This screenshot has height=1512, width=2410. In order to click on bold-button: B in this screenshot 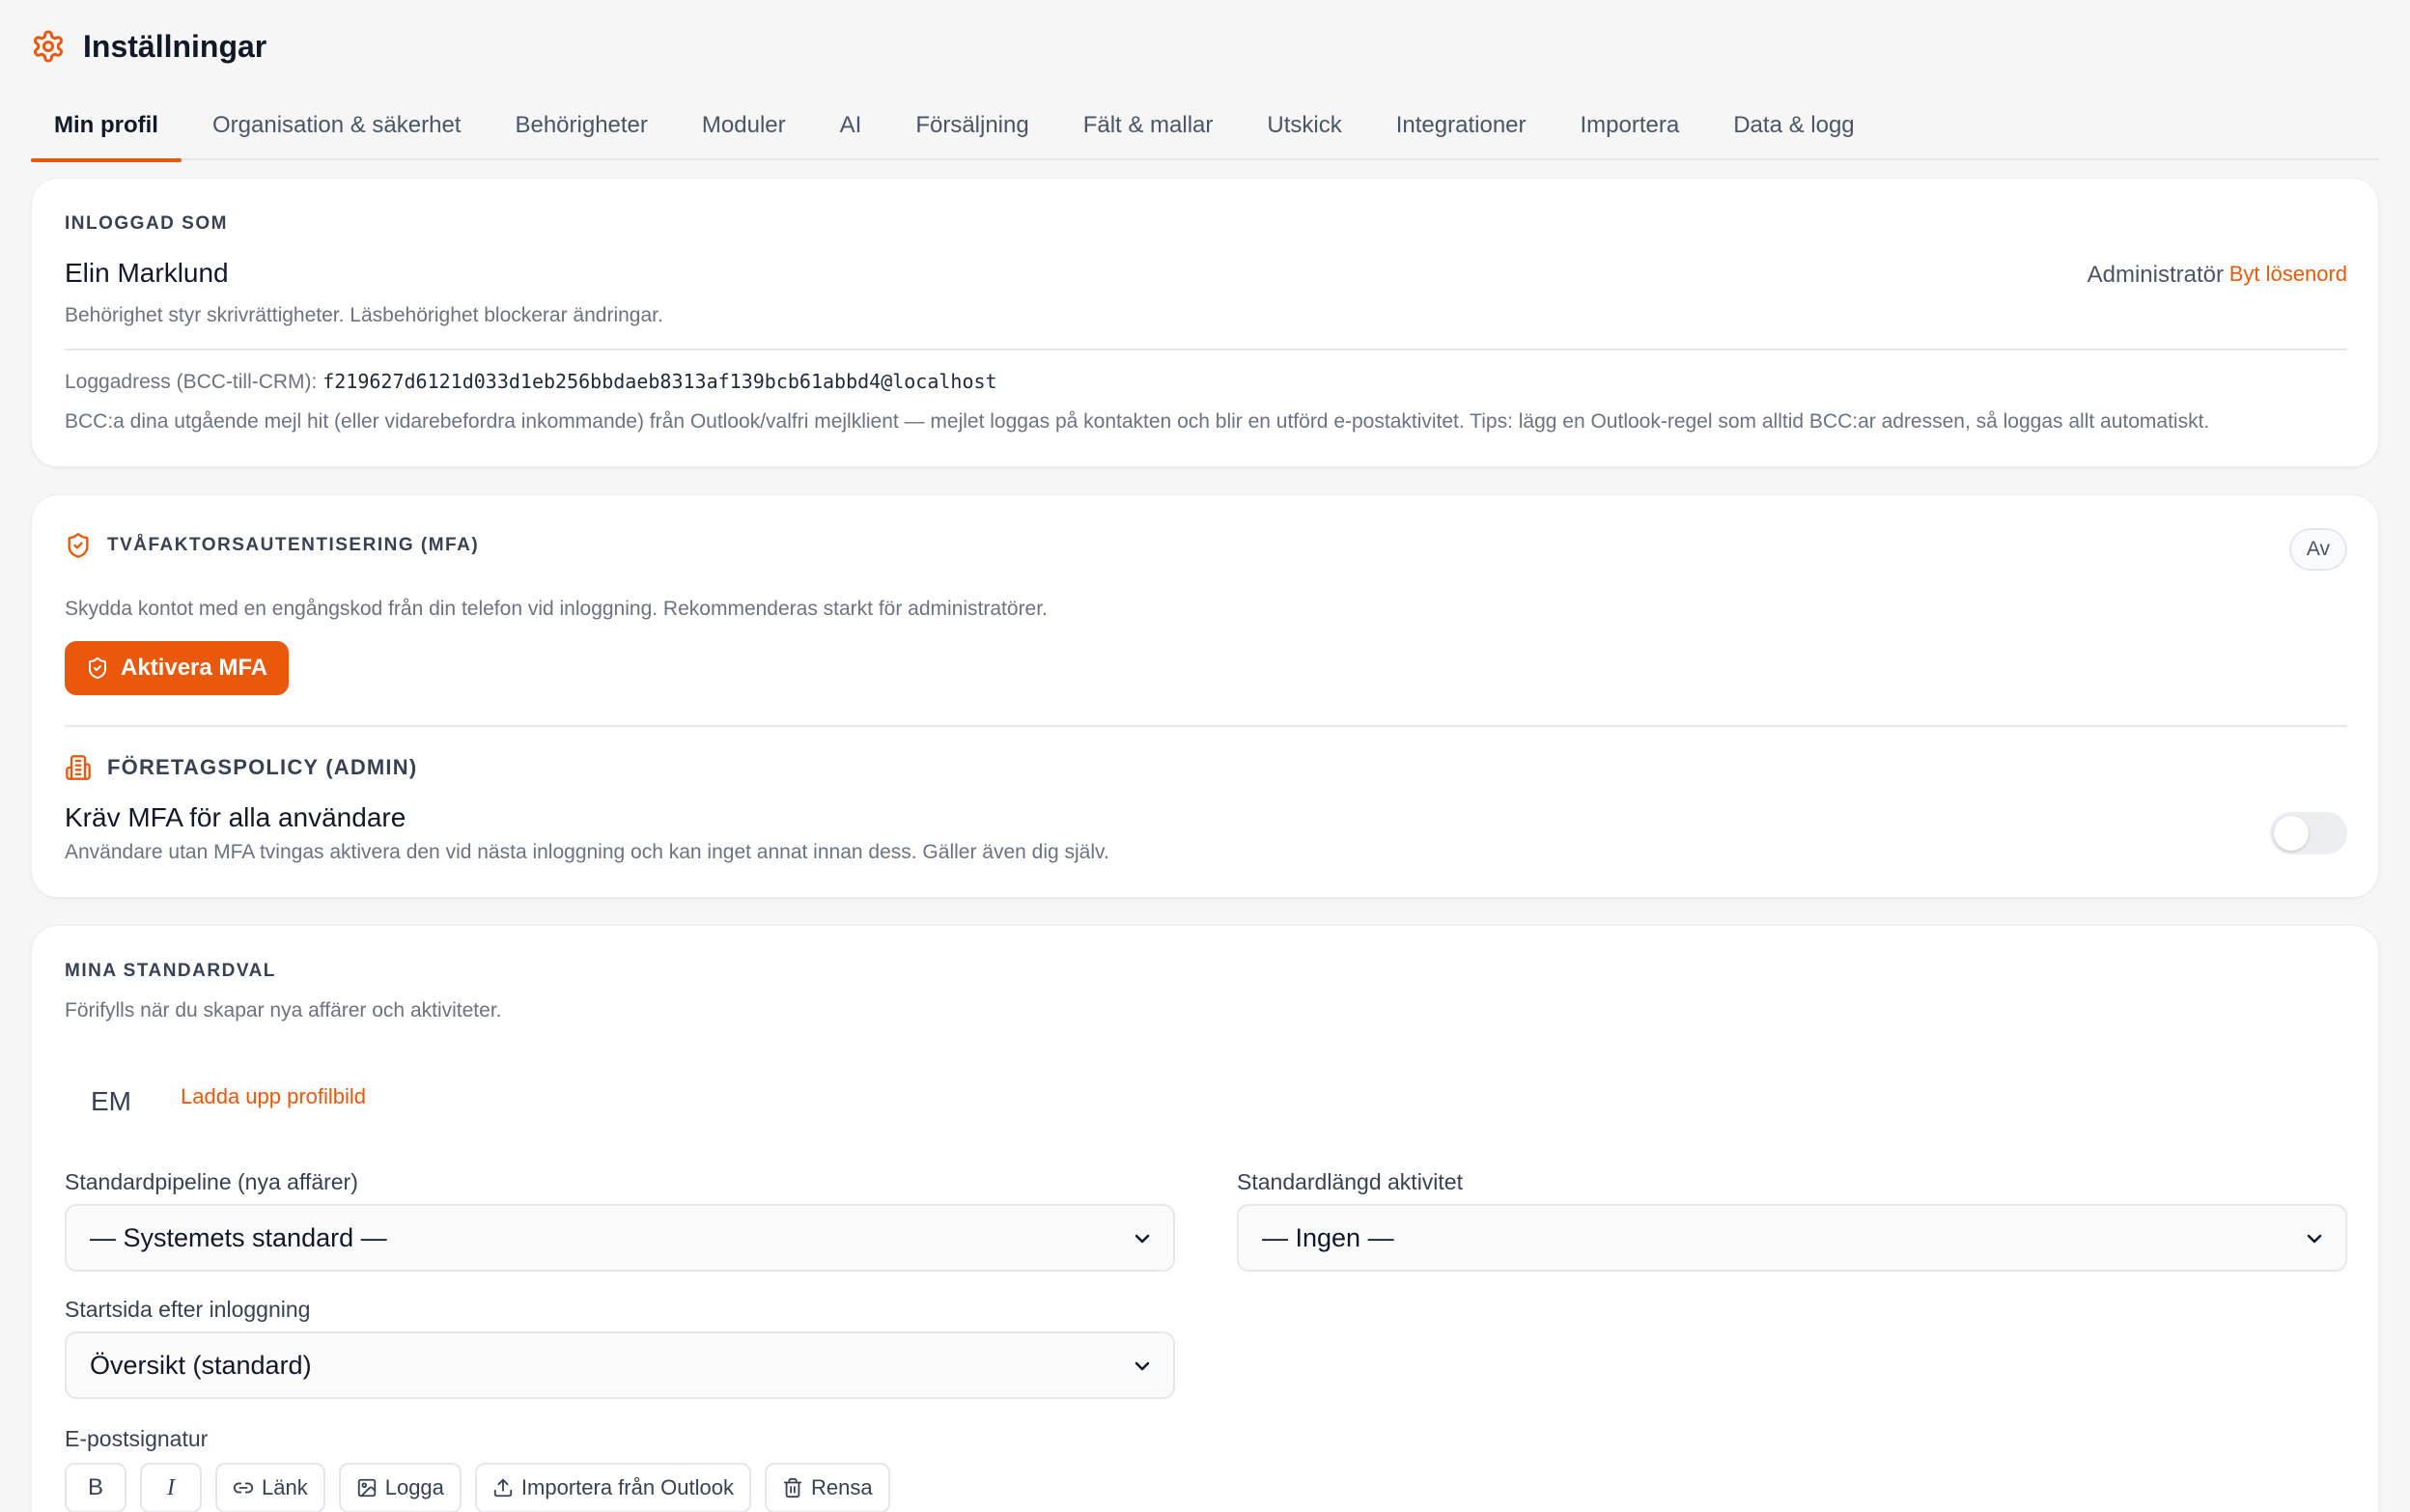, I will do `click(95, 1488)`.